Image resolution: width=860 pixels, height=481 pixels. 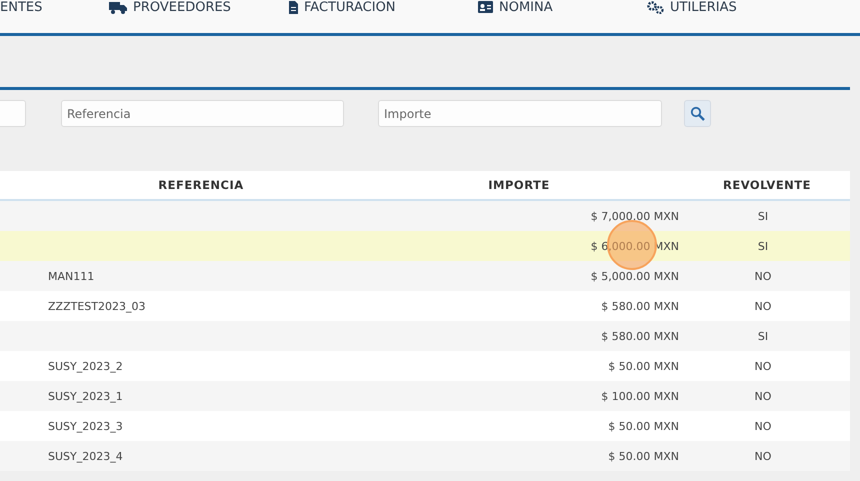 What do you see at coordinates (85, 456) in the screenshot?
I see `table-cell-text: SUSY_2023_4` at bounding box center [85, 456].